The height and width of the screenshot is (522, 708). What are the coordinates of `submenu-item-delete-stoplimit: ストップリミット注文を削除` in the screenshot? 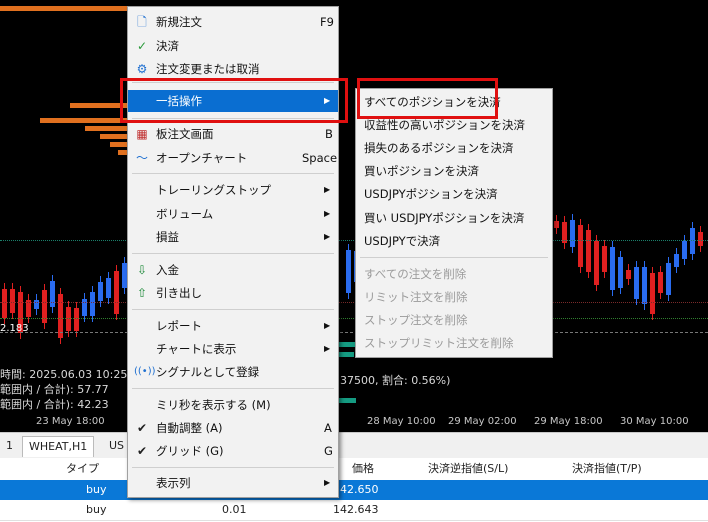 It's located at (454, 343).